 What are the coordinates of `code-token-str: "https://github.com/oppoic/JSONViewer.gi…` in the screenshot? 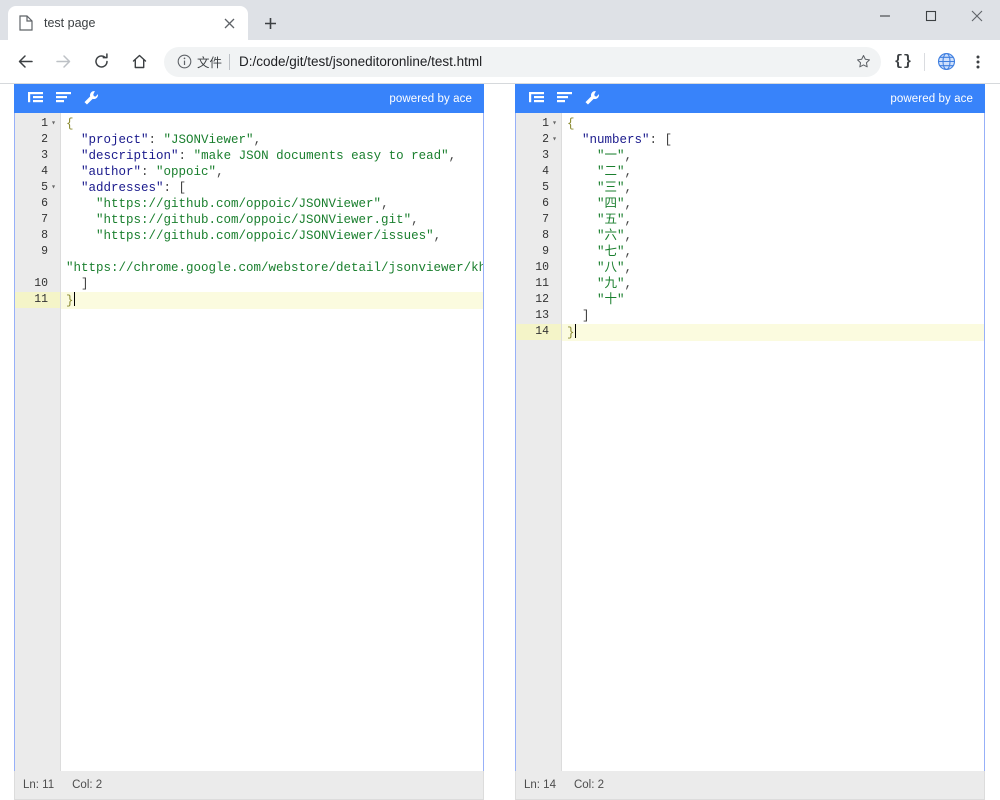 It's located at (254, 220).